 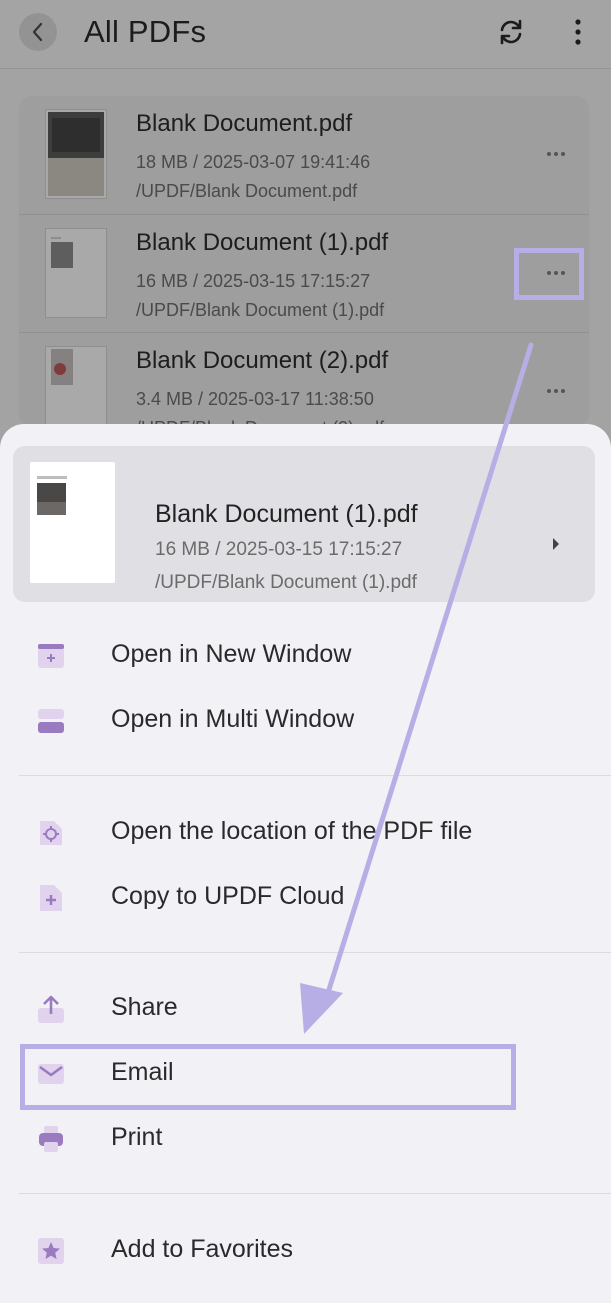 What do you see at coordinates (305, 1073) in the screenshot?
I see `menu-email: Email` at bounding box center [305, 1073].